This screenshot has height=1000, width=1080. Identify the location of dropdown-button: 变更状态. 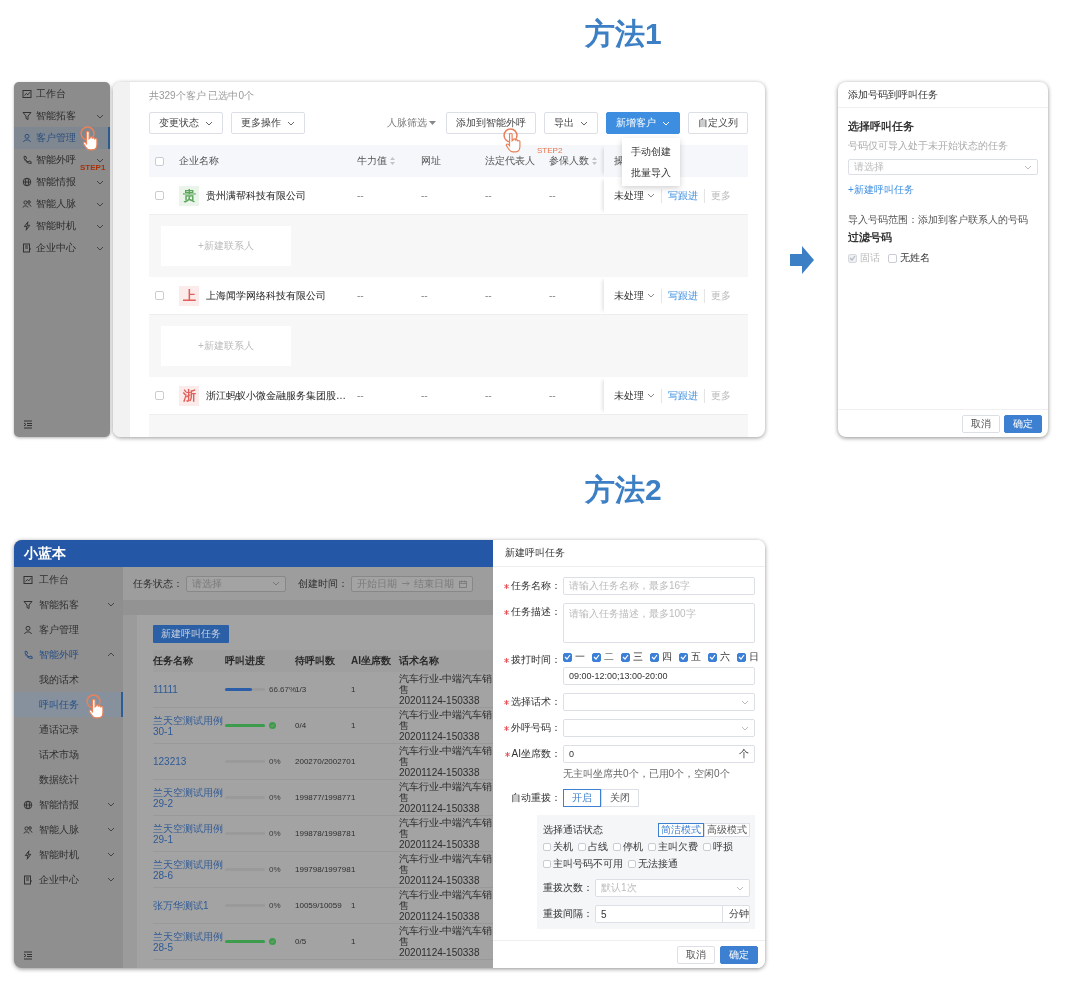
(186, 123).